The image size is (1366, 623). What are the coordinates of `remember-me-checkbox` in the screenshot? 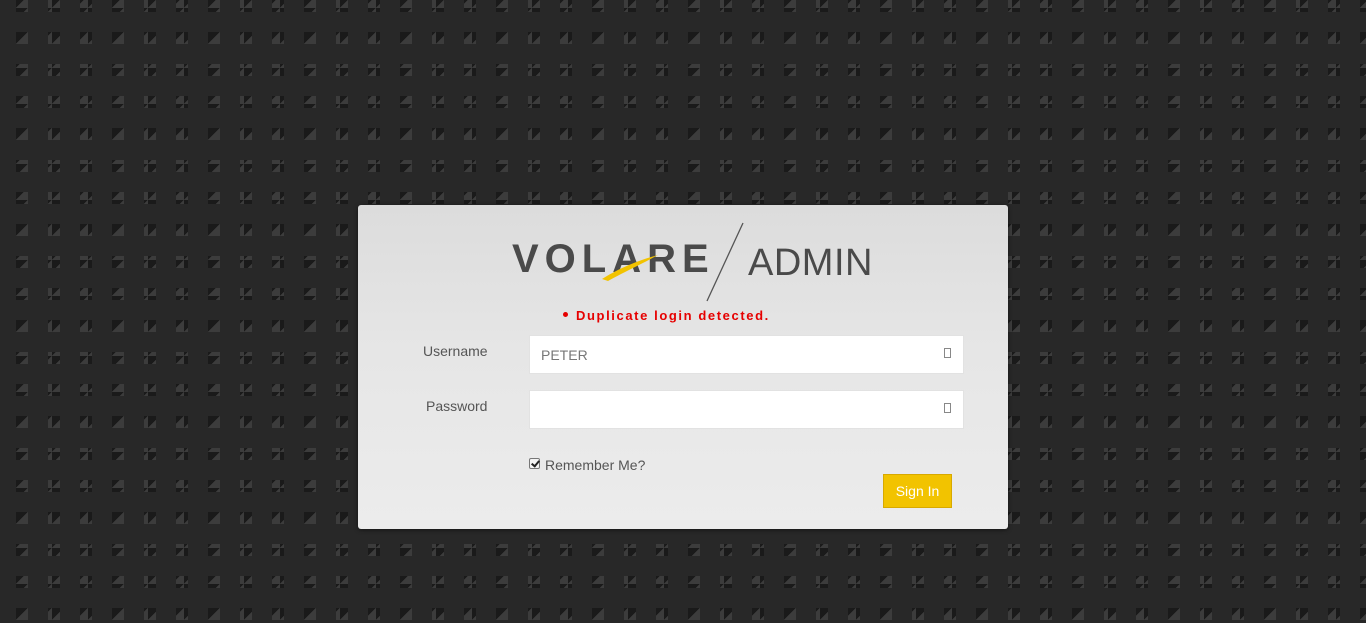 It's located at (534, 463).